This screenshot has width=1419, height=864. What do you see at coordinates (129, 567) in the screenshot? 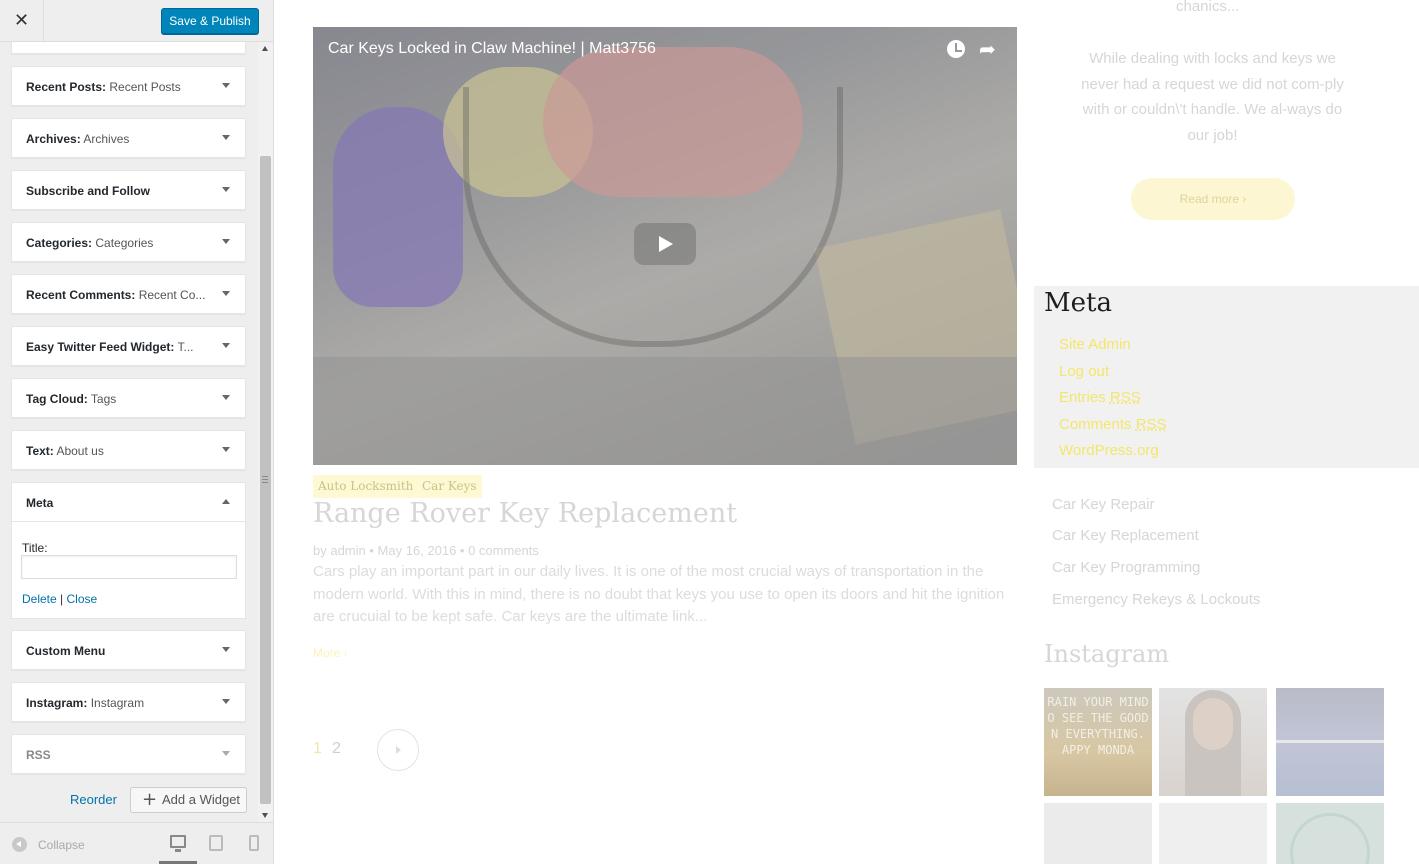
I see `meta-title-input` at bounding box center [129, 567].